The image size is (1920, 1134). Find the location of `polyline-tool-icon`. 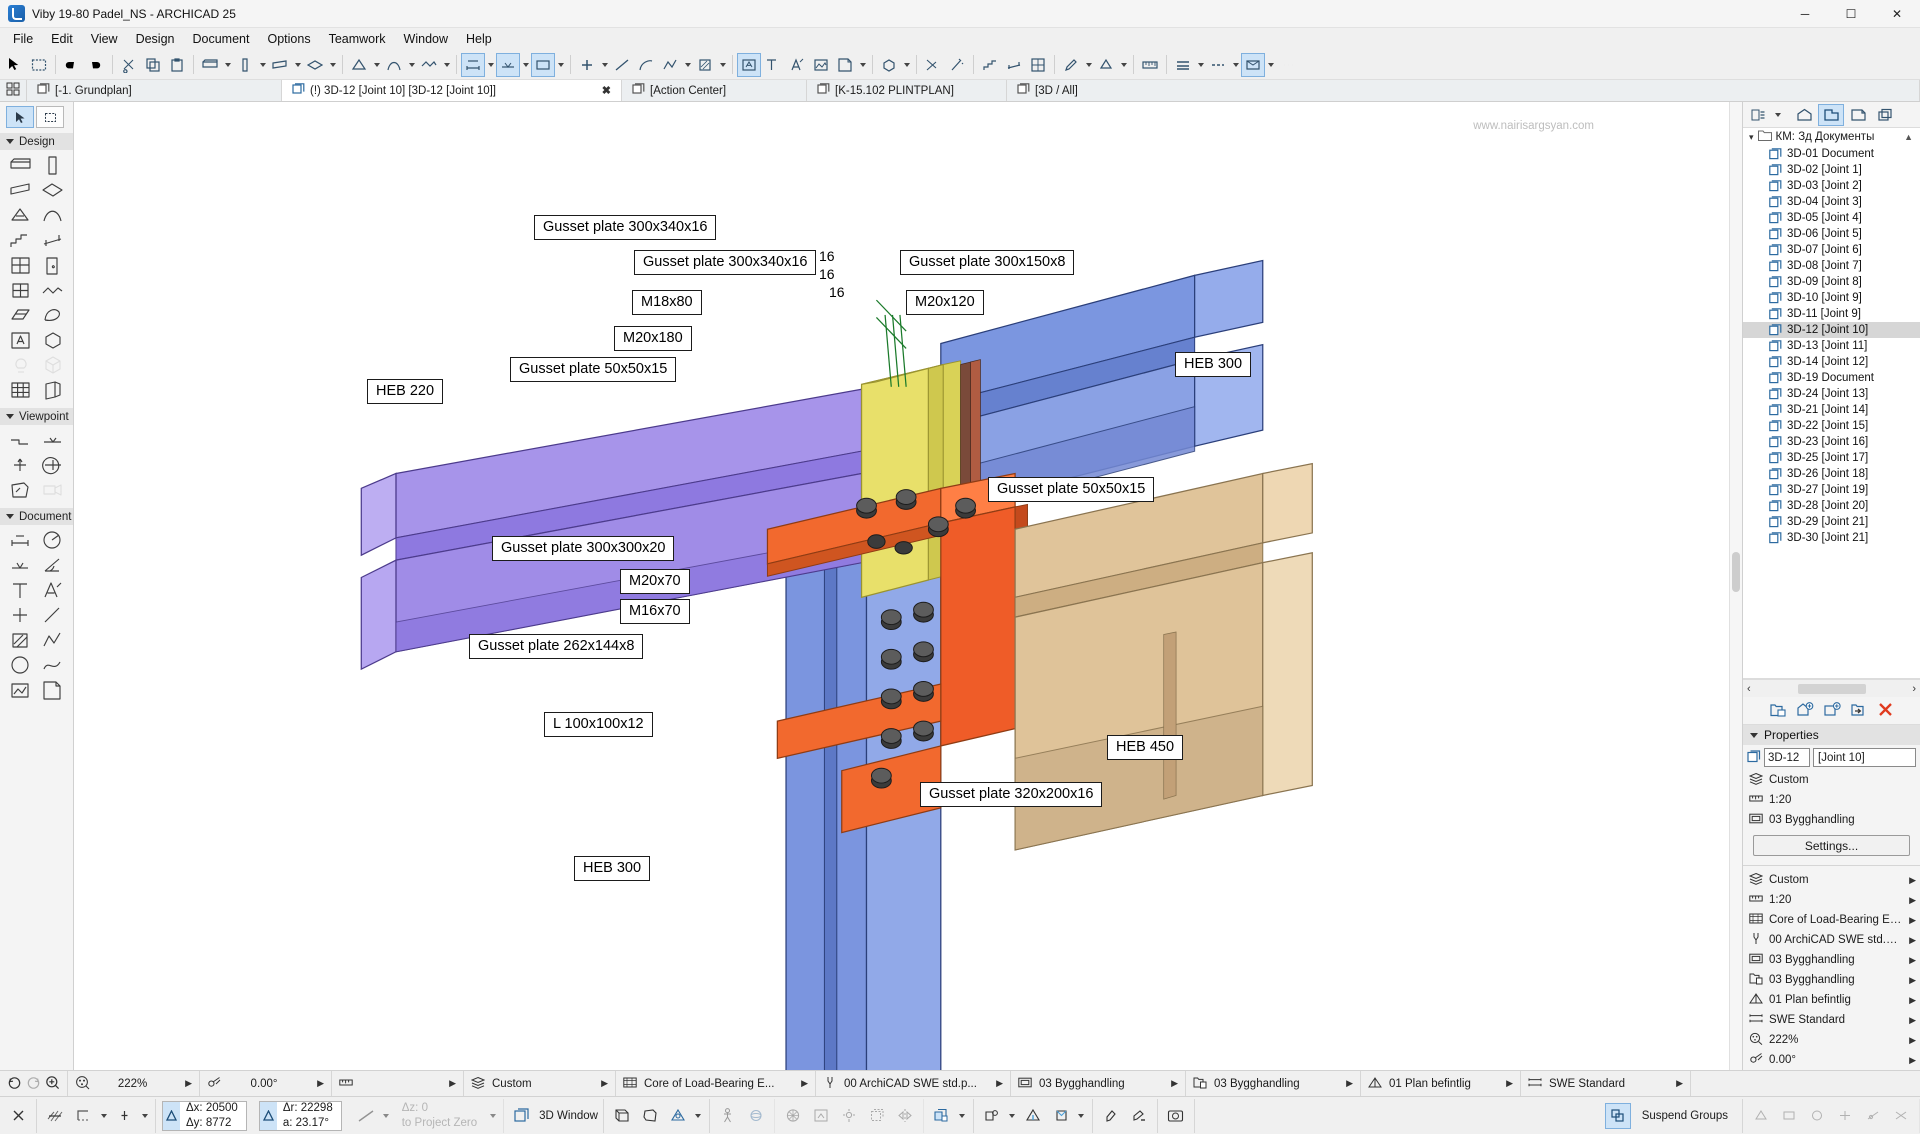

polyline-tool-icon is located at coordinates (53, 640).